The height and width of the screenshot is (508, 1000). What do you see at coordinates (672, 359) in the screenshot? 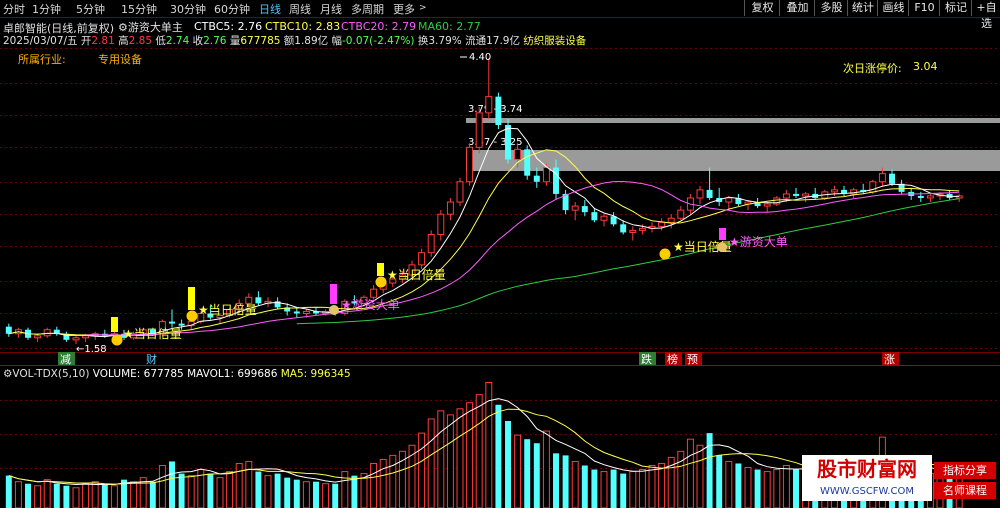
I see `event-tag-label: 榜` at bounding box center [672, 359].